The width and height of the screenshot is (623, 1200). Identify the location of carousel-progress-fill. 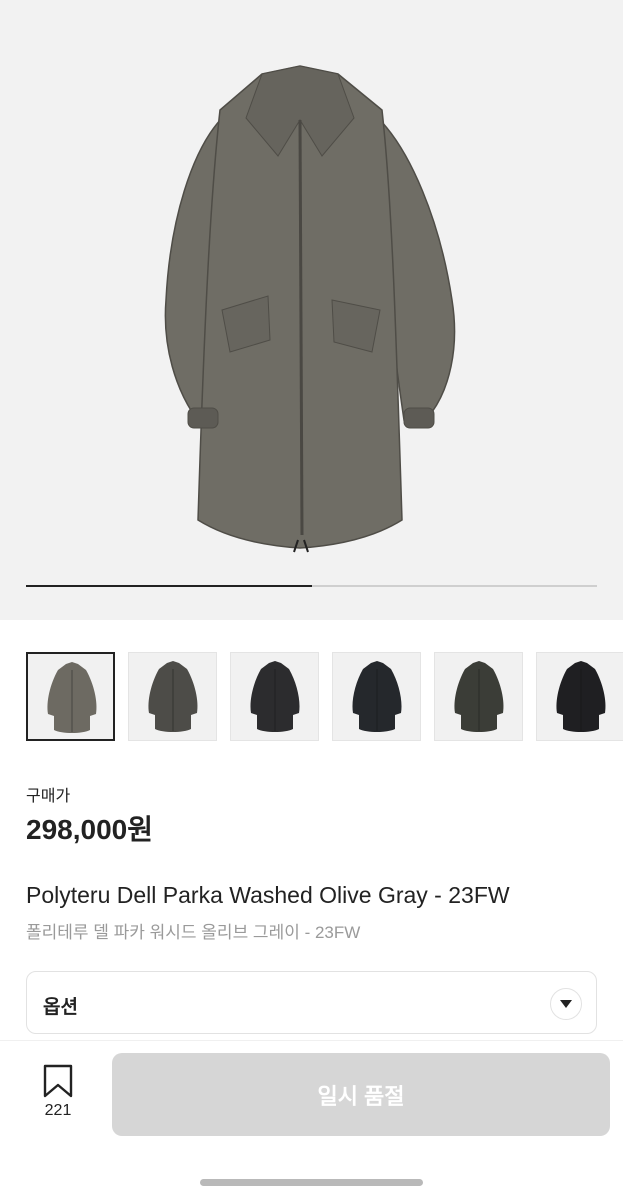
(169, 586).